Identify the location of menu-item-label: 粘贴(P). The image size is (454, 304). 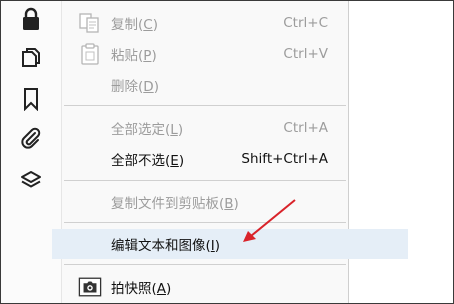
(134, 56).